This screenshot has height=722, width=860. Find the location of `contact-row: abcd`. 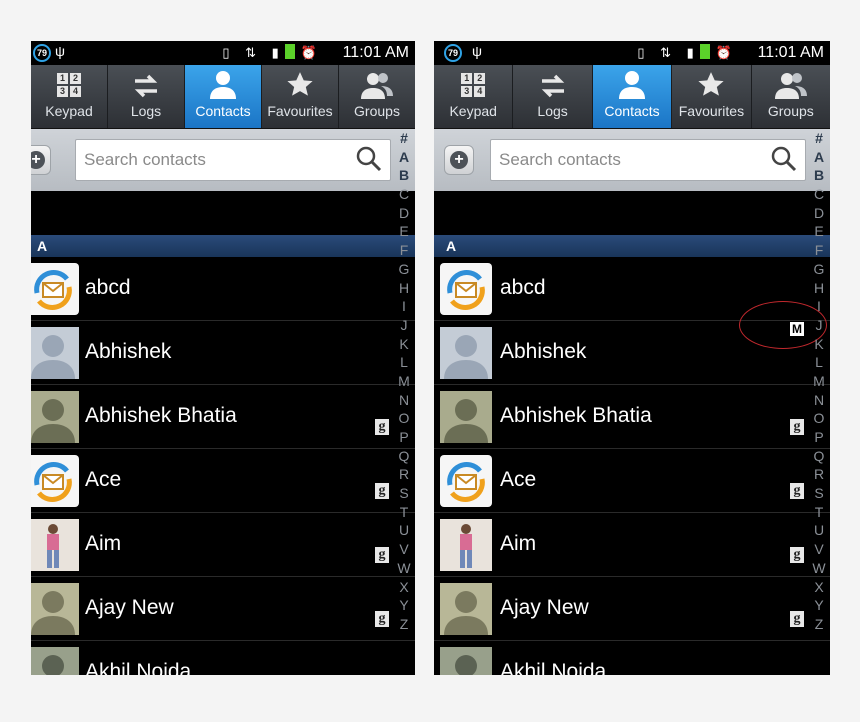

contact-row: abcd is located at coordinates (223, 289).